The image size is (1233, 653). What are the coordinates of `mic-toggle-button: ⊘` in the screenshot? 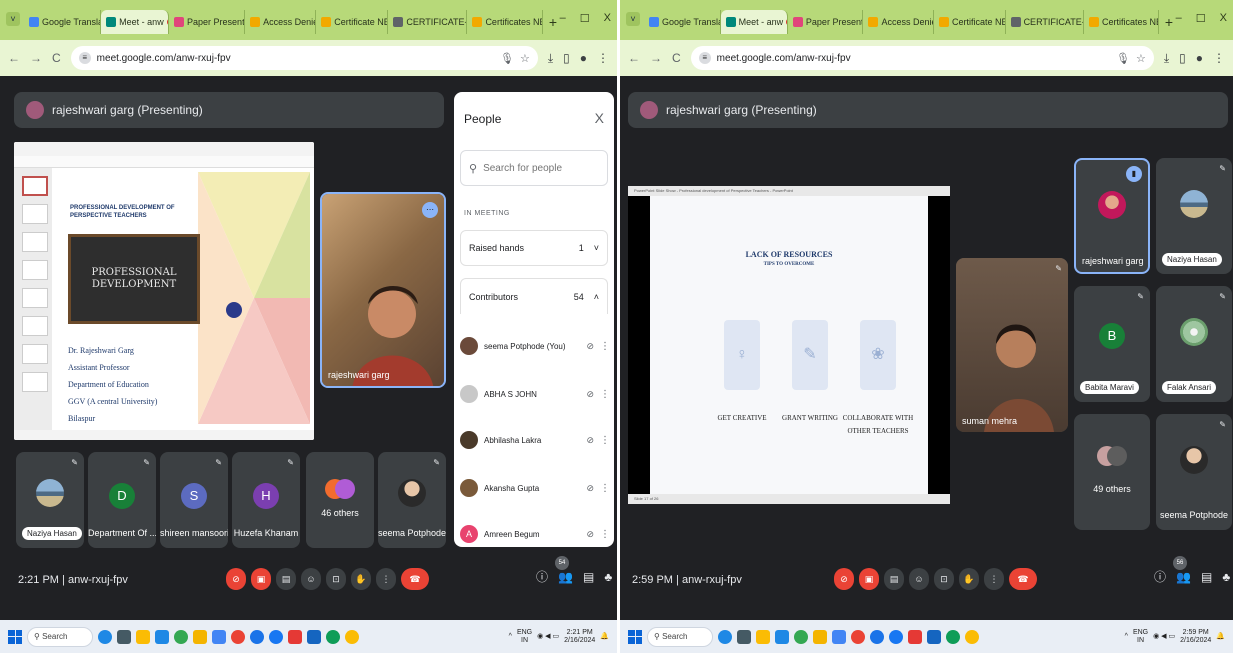 It's located at (236, 579).